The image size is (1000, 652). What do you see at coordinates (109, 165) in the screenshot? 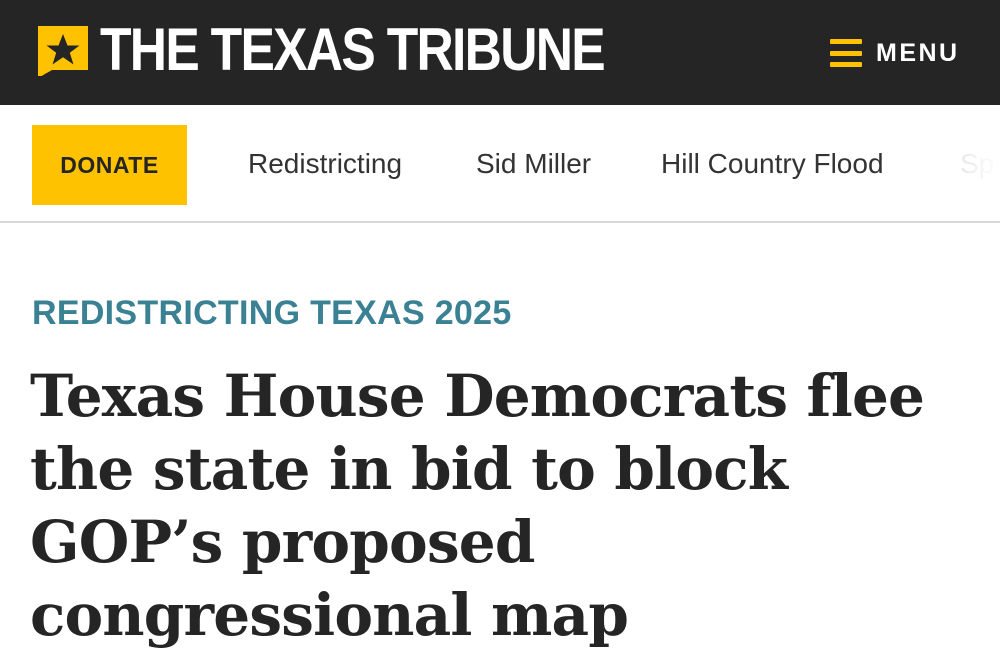
I see `donate-button: DONATE` at bounding box center [109, 165].